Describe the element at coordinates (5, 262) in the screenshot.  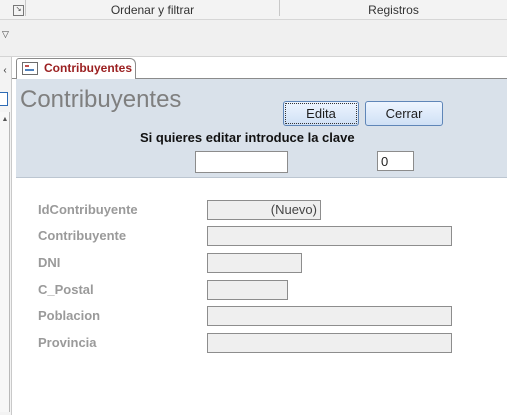
I see `nav-scrollbar` at that location.